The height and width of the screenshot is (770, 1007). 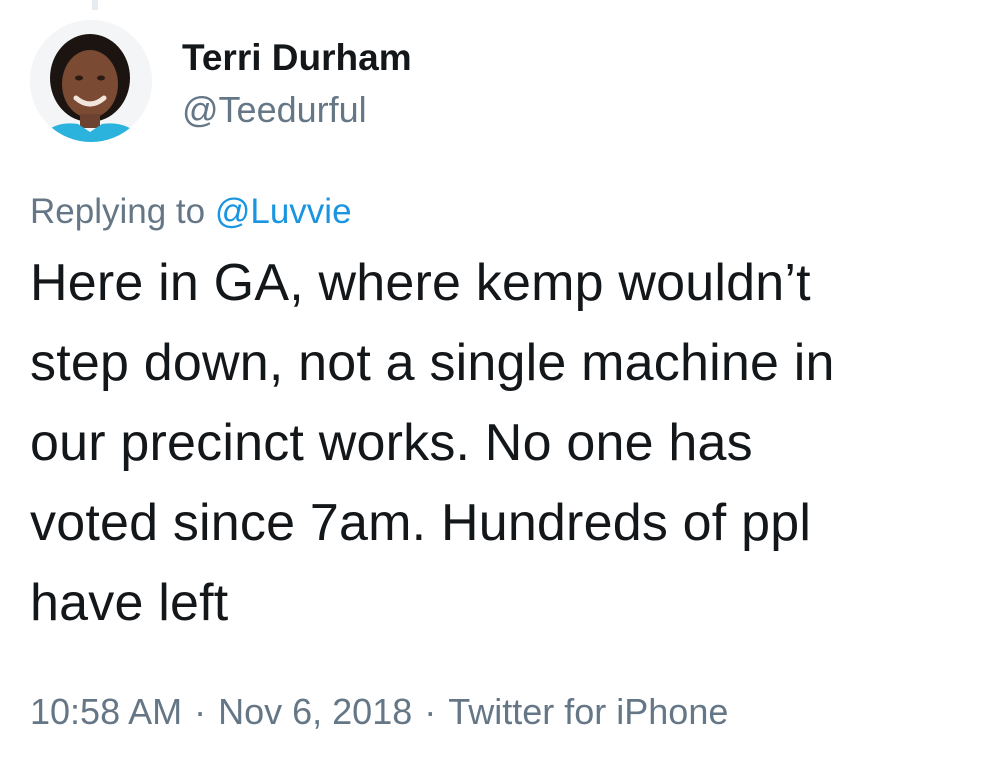 I want to click on tweet-text-line: voted since 7am. Hundreds of ppl, so click(x=421, y=523).